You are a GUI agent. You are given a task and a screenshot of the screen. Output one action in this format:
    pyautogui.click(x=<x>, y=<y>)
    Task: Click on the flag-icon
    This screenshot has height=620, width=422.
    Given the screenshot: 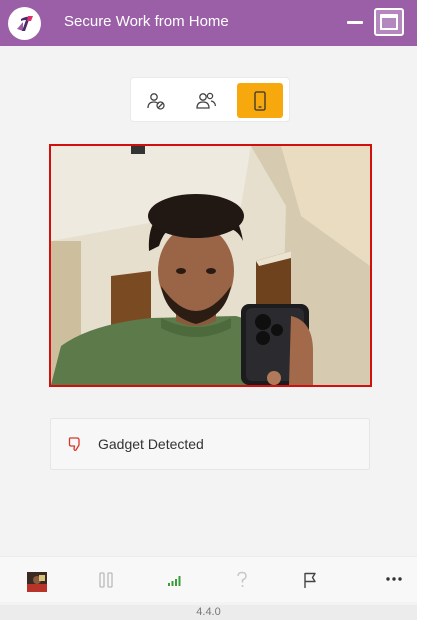 What is the action you would take?
    pyautogui.click(x=310, y=580)
    